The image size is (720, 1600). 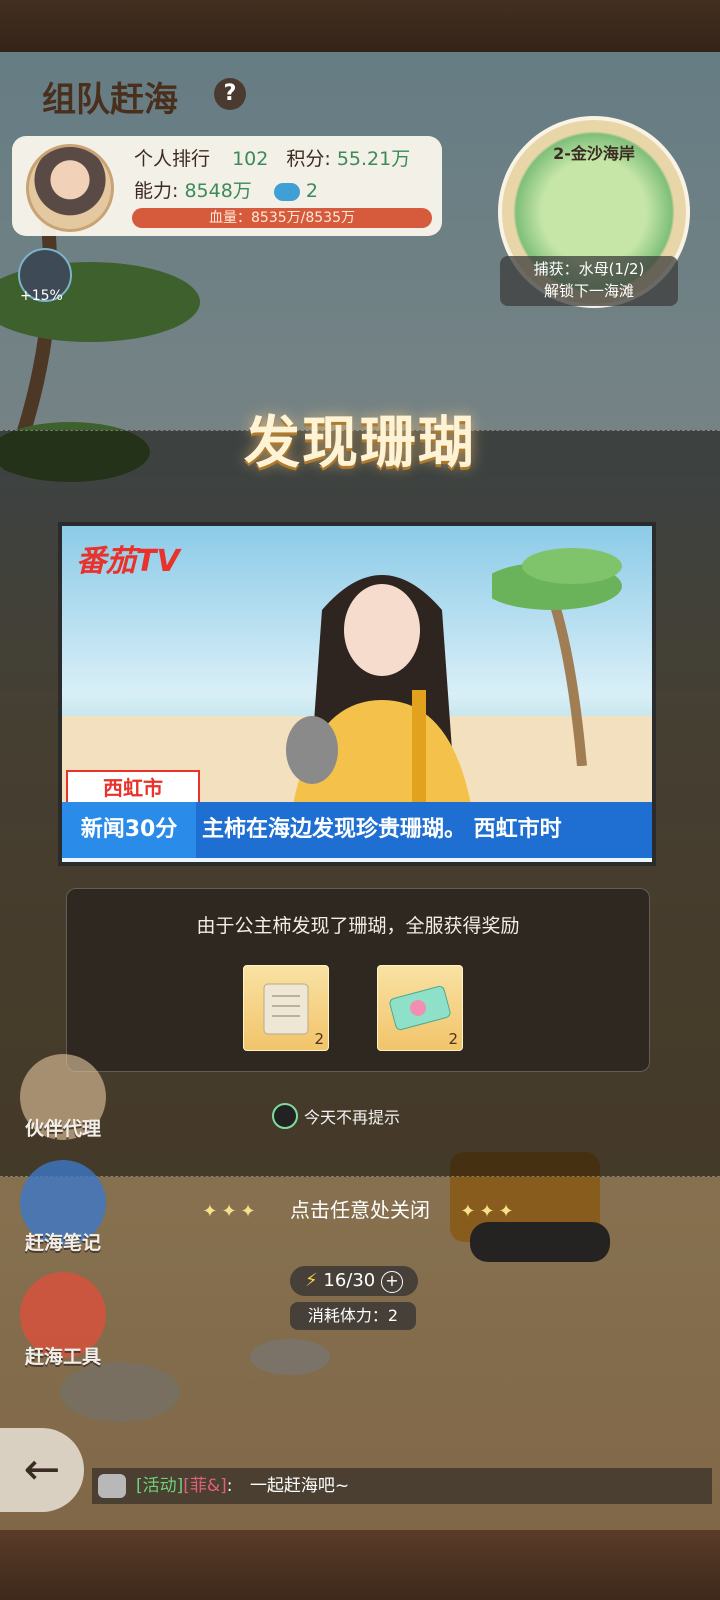 I want to click on power-value: 8548万, so click(x=218, y=191).